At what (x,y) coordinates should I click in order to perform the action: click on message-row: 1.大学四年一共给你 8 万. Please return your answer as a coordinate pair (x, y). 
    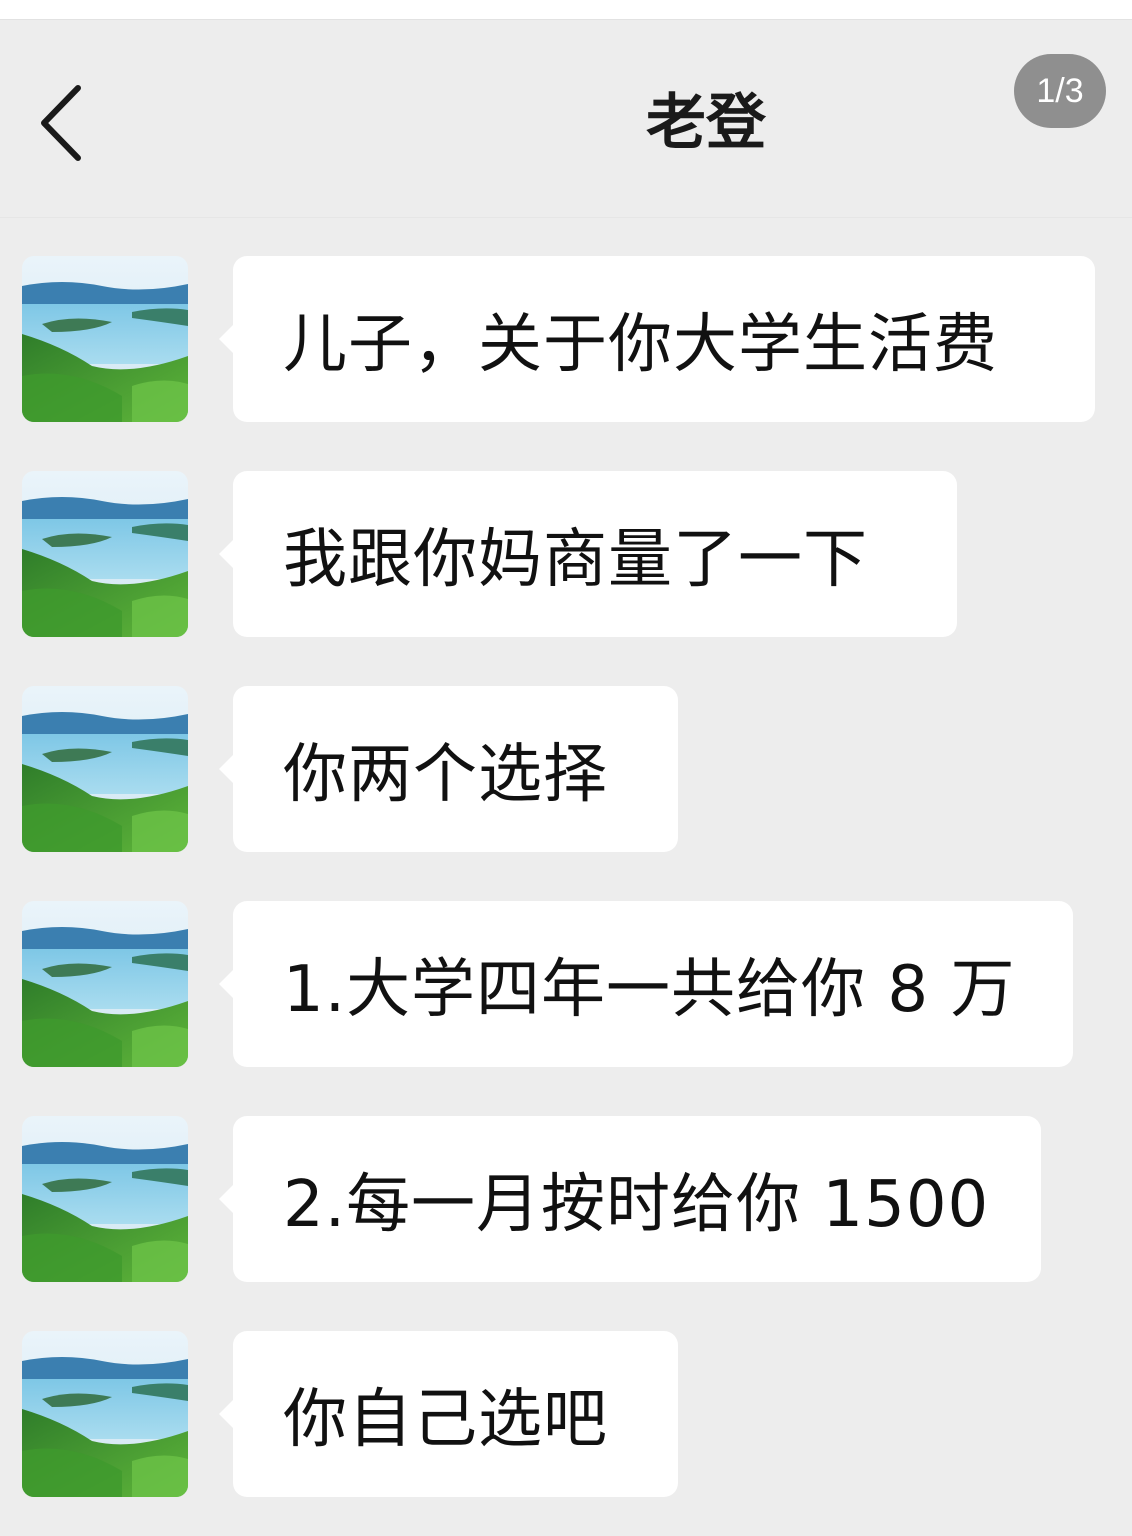
    Looking at the image, I should click on (566, 984).